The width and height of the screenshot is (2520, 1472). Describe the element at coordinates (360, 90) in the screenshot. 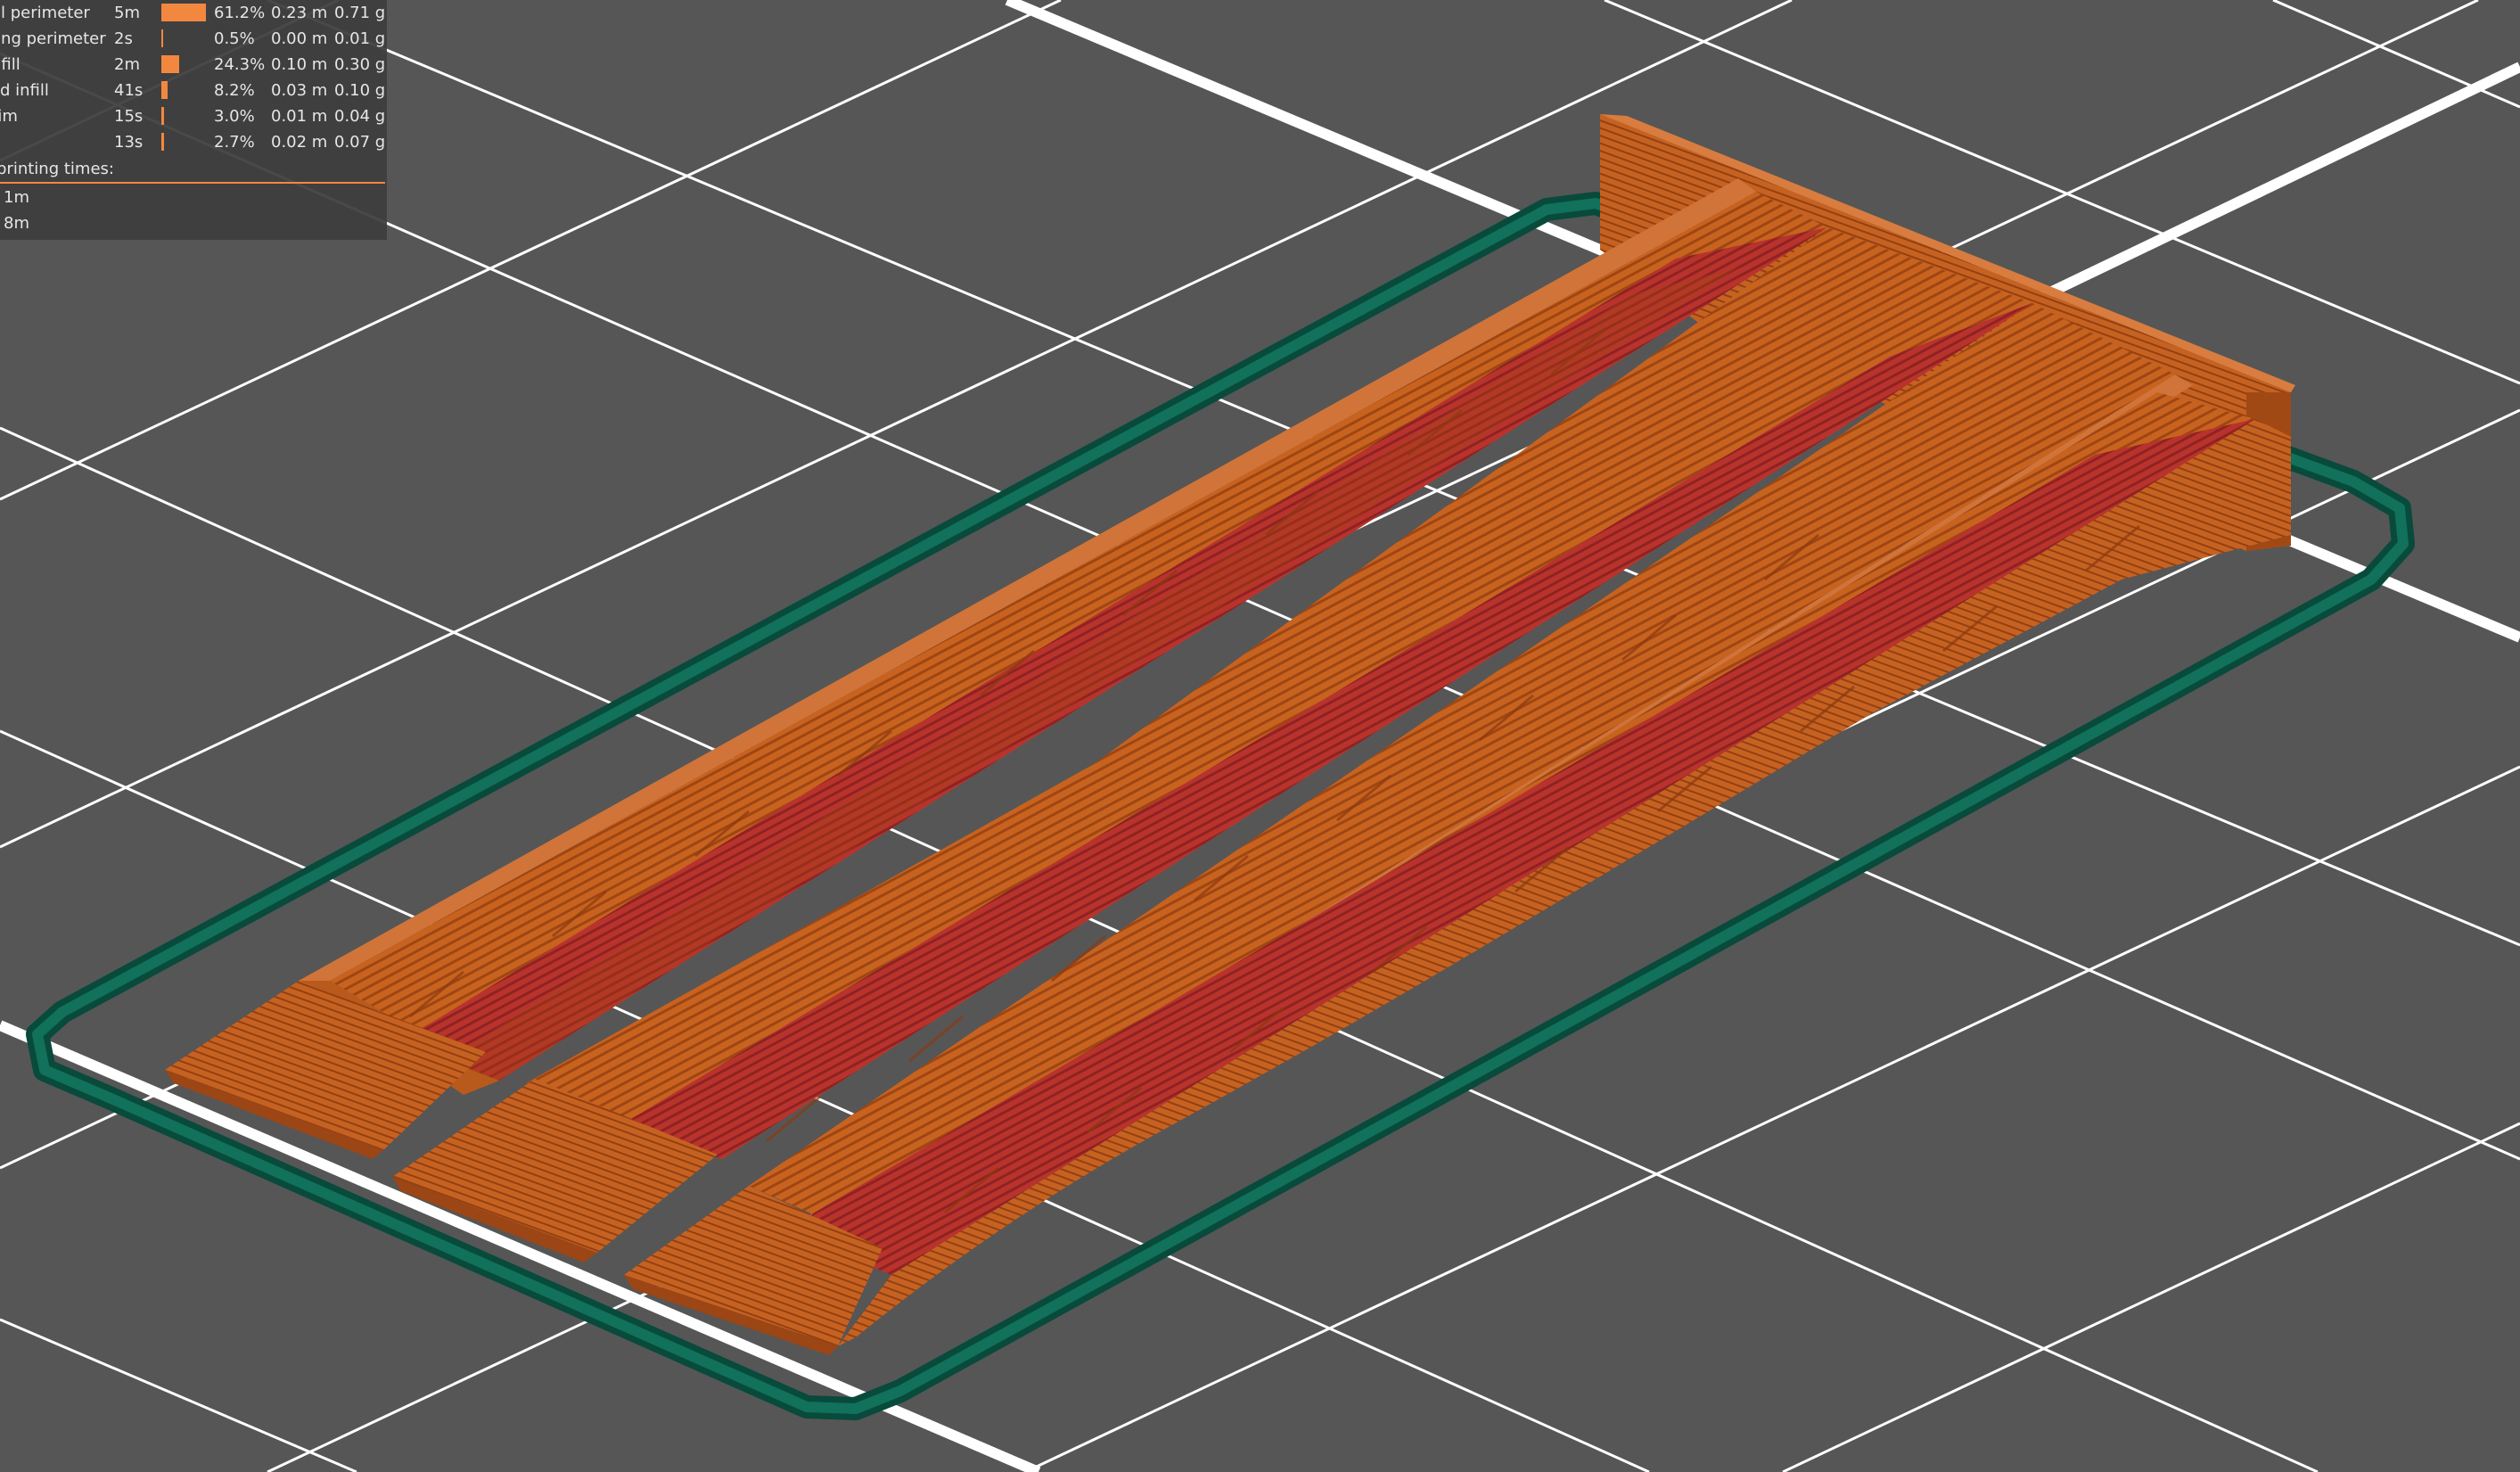

I see `feature-weight: 0.10 g` at that location.